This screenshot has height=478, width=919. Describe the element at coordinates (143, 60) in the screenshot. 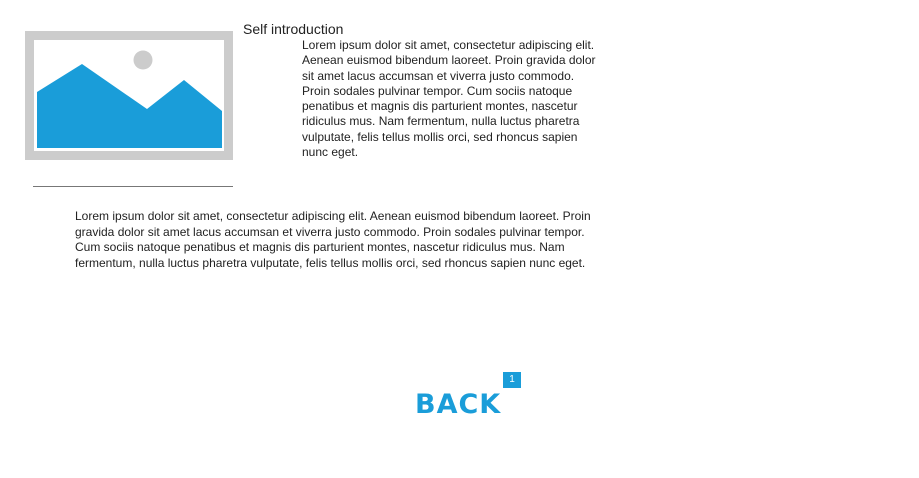

I see `sun-shape` at that location.